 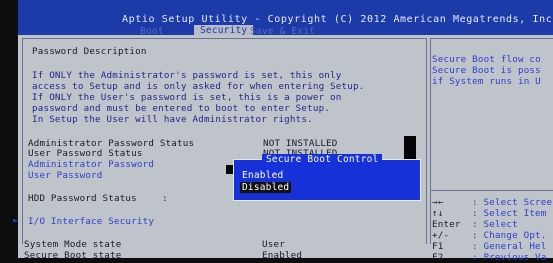 I want to click on key-hint-enter: Enter : Select, so click(x=475, y=224).